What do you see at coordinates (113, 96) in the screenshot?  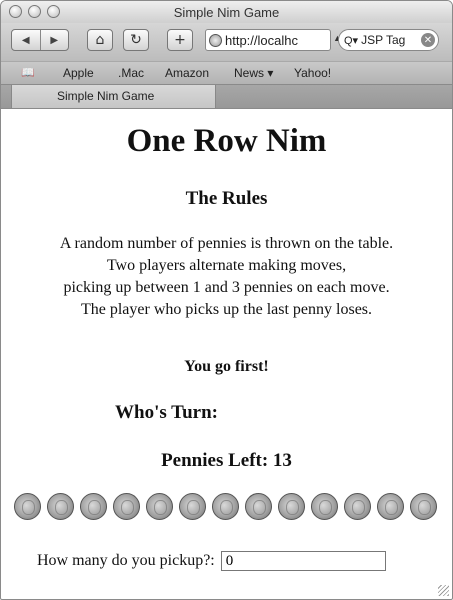 I see `tab-simple-nim-game: Simple Nim Game` at bounding box center [113, 96].